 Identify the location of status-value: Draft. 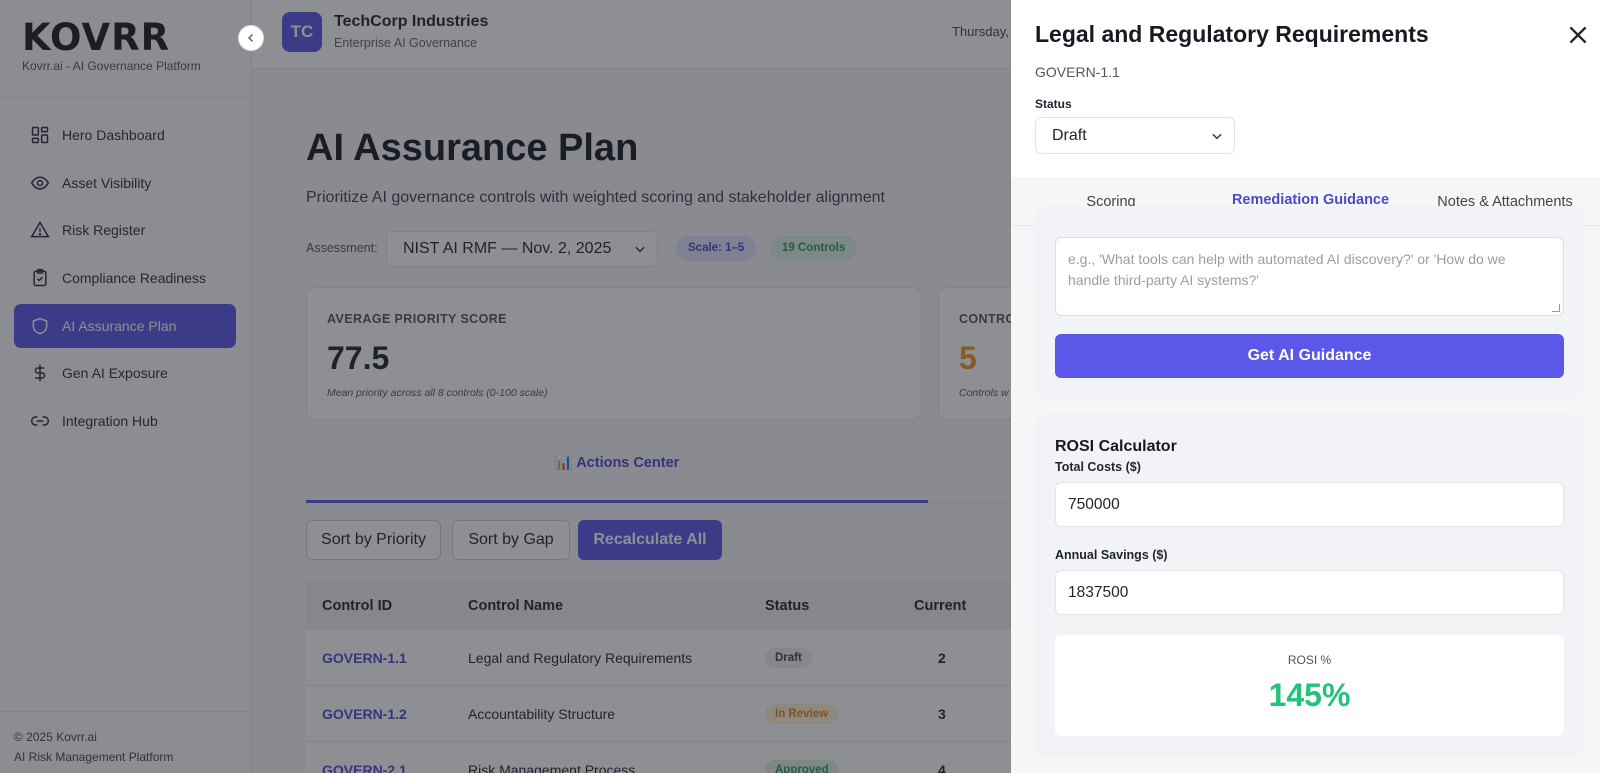
(1069, 135).